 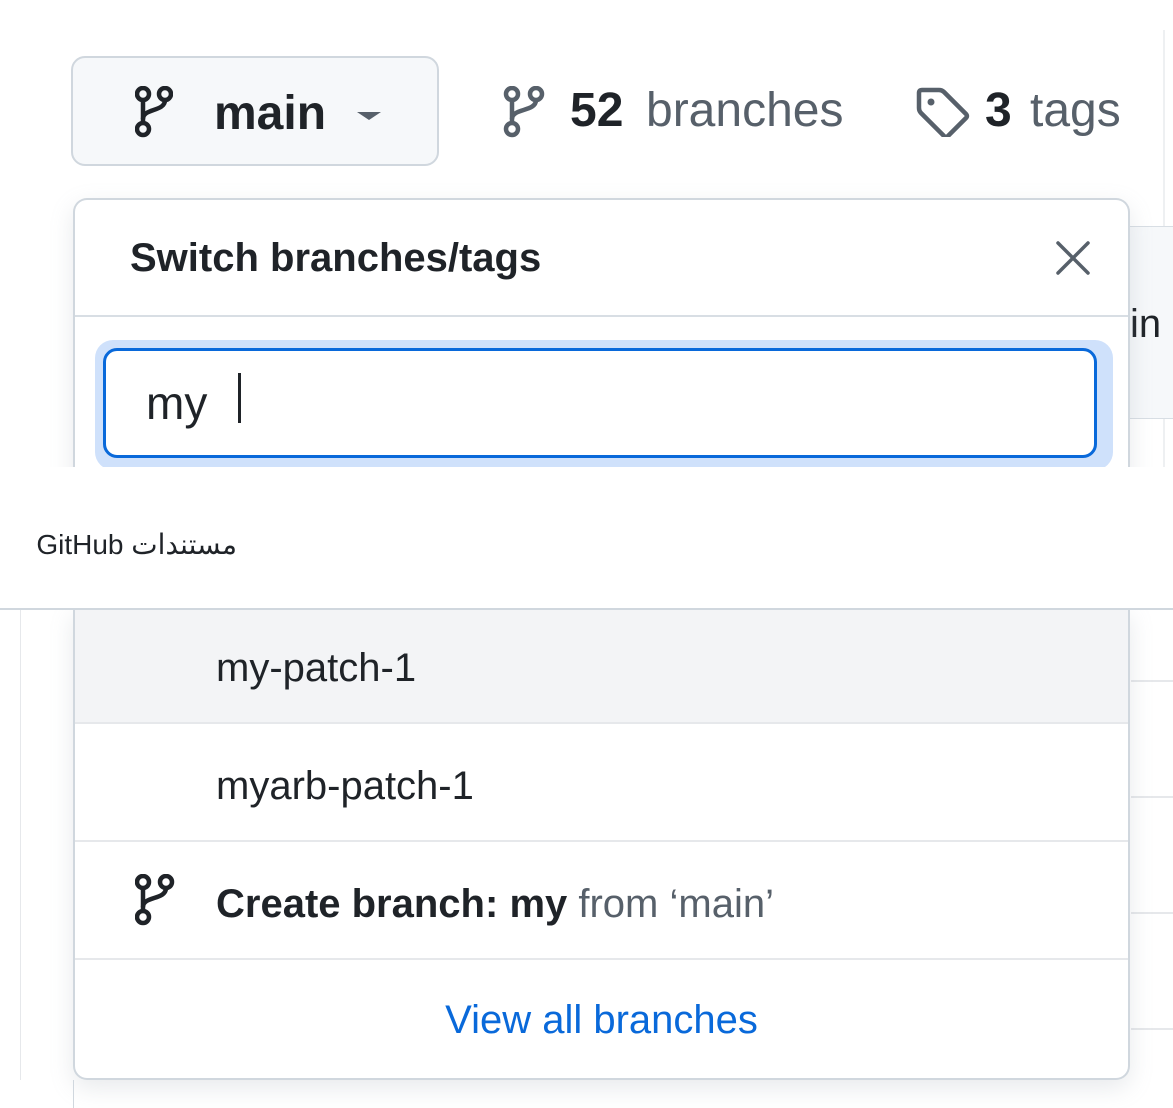 What do you see at coordinates (336, 258) in the screenshot?
I see `dropdown-title: Switch branches/tags` at bounding box center [336, 258].